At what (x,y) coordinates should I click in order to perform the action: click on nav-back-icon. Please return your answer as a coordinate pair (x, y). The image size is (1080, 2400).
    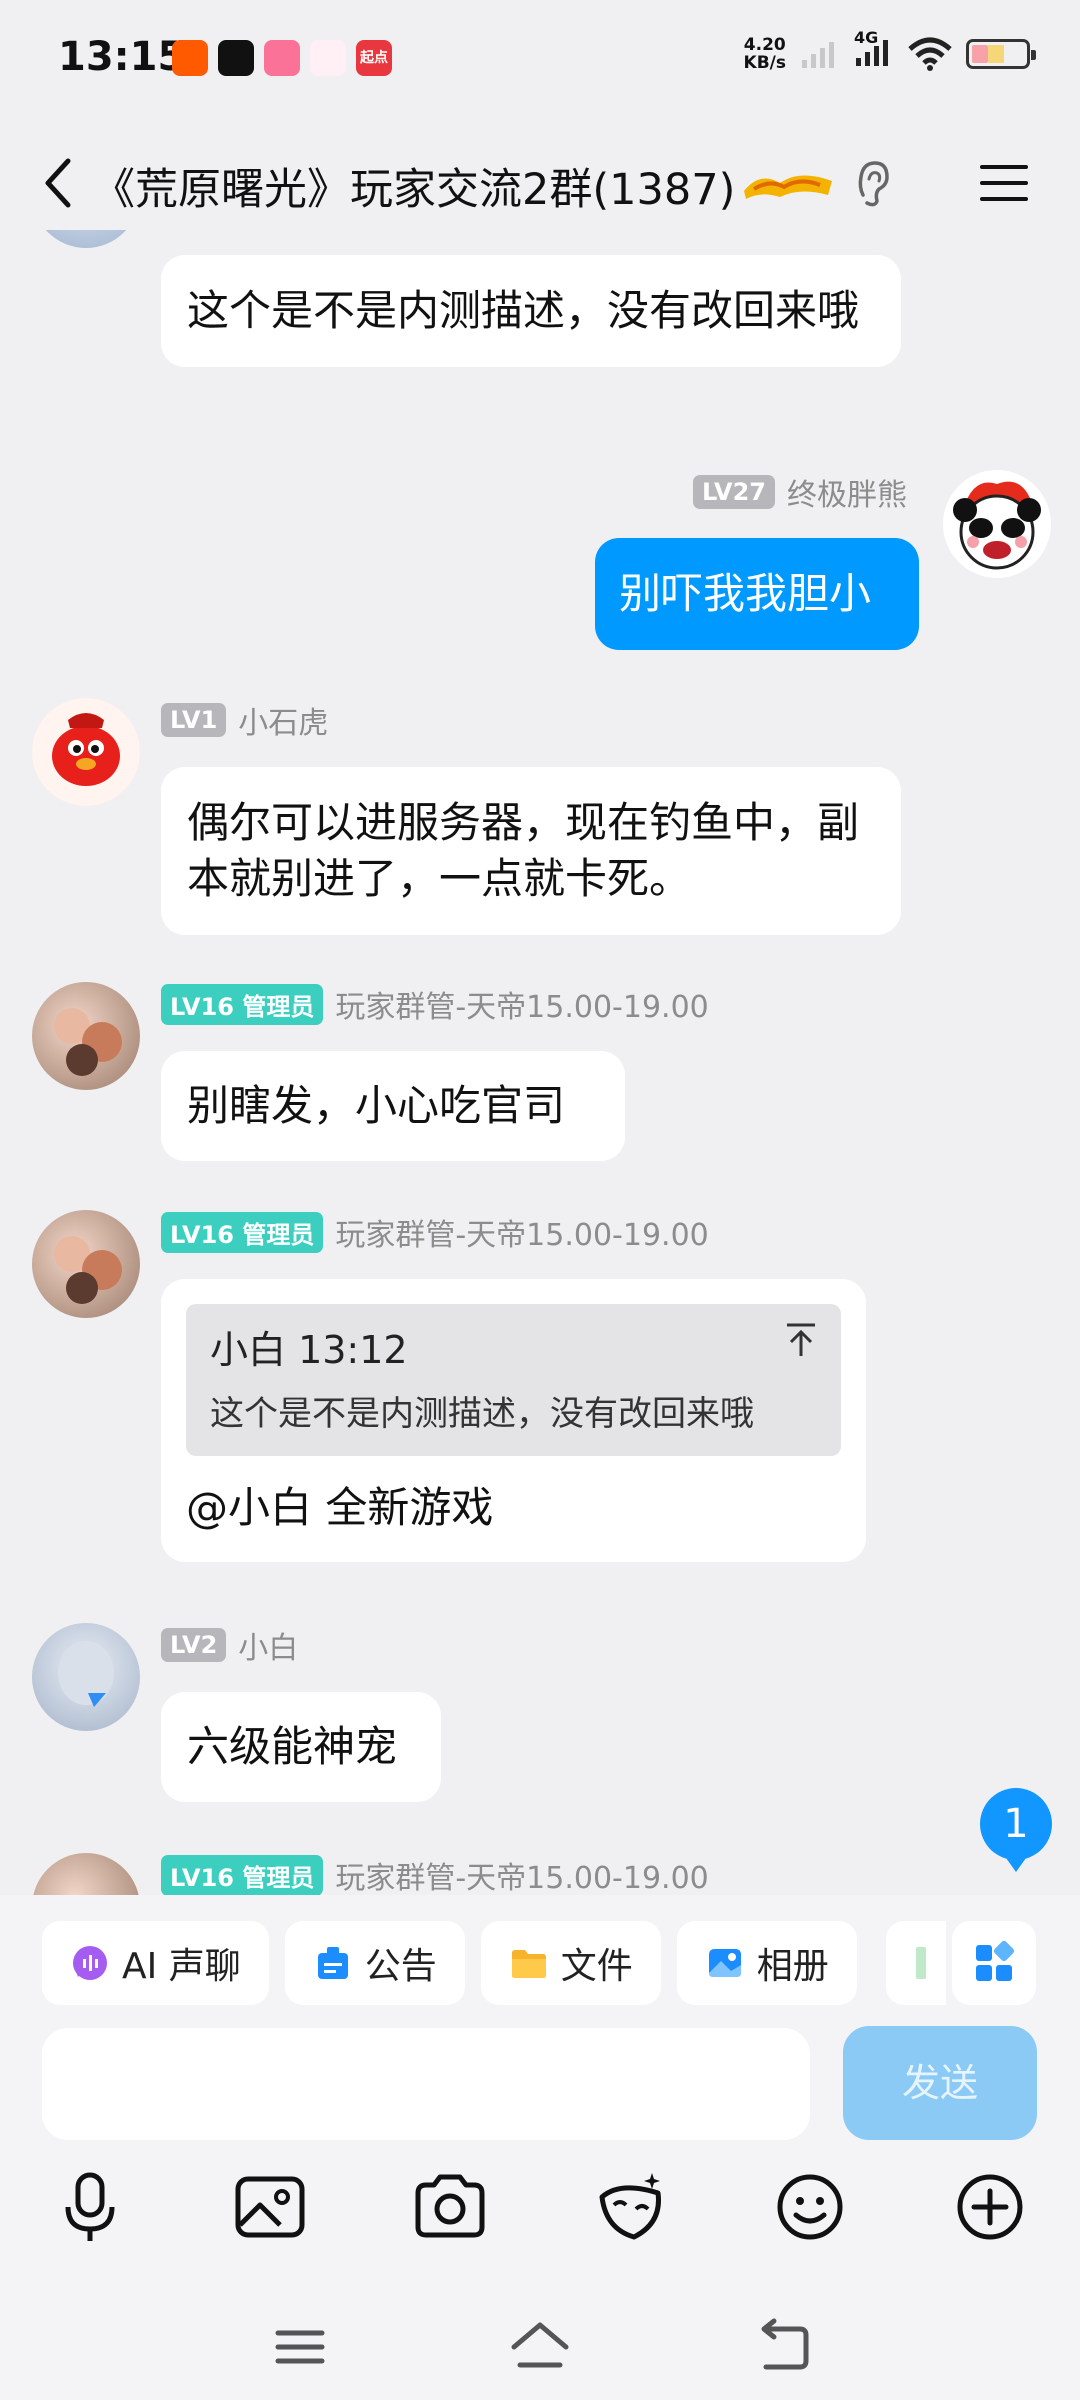
    Looking at the image, I should click on (782, 2347).